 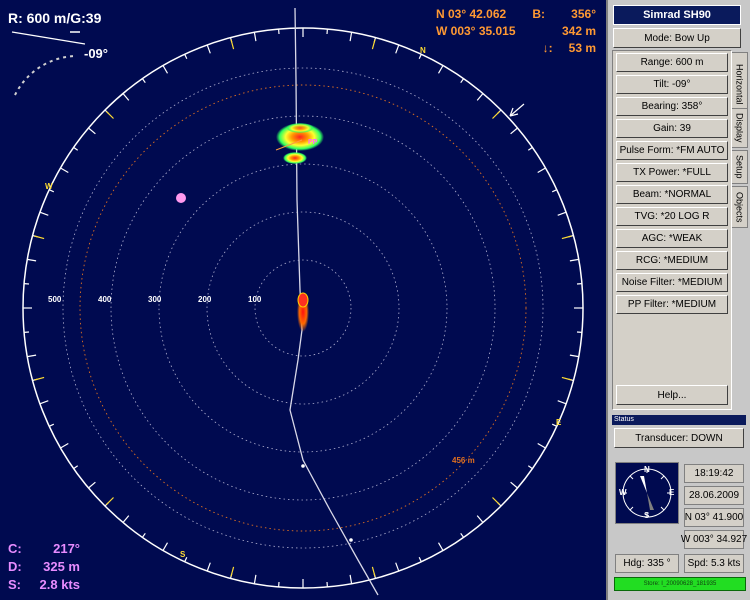 What do you see at coordinates (672, 194) in the screenshot?
I see `menu-item-beam: Beam: *NORMAL` at bounding box center [672, 194].